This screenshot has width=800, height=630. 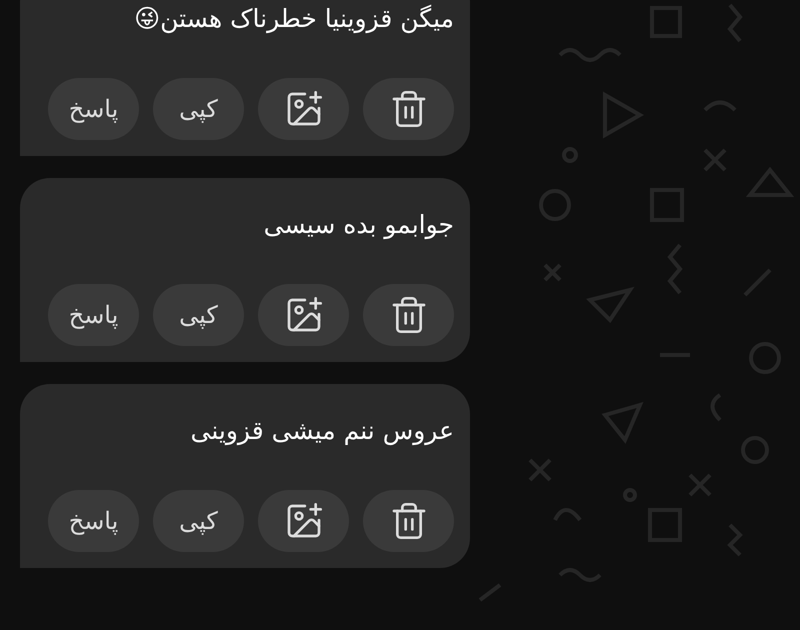 What do you see at coordinates (321, 431) in the screenshot?
I see `message-text: عروس ننم میشی قزوینی` at bounding box center [321, 431].